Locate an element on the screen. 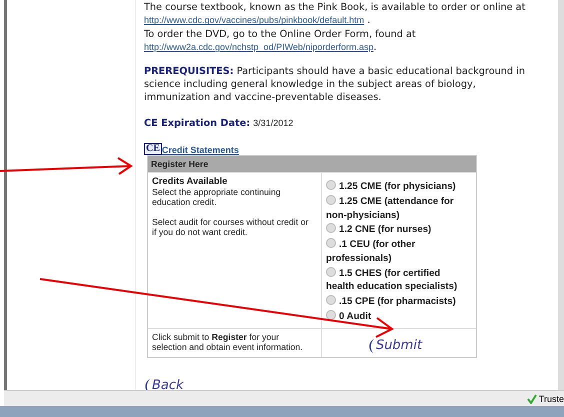 This screenshot has height=417, width=564. credit-option: 1.2 CNE (for nurses) is located at coordinates (395, 230).